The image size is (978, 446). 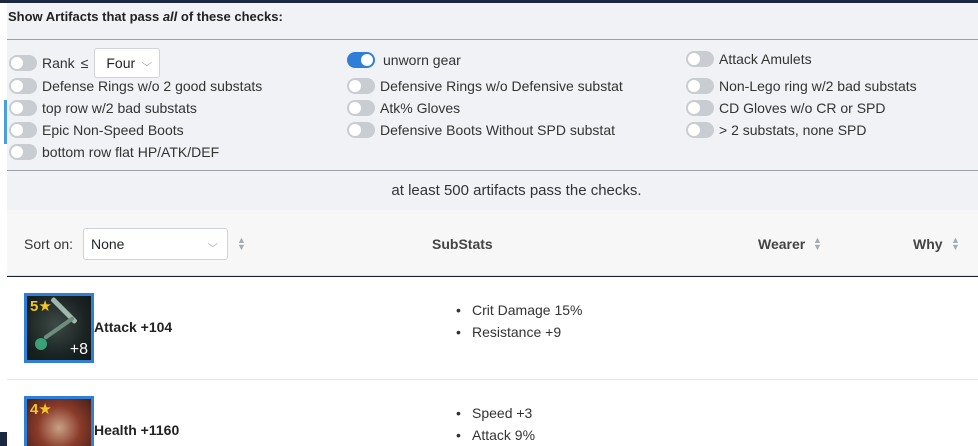 I want to click on check-def-rings-def-sub: Defensive Rings w/o Defensive substat, so click(x=485, y=86).